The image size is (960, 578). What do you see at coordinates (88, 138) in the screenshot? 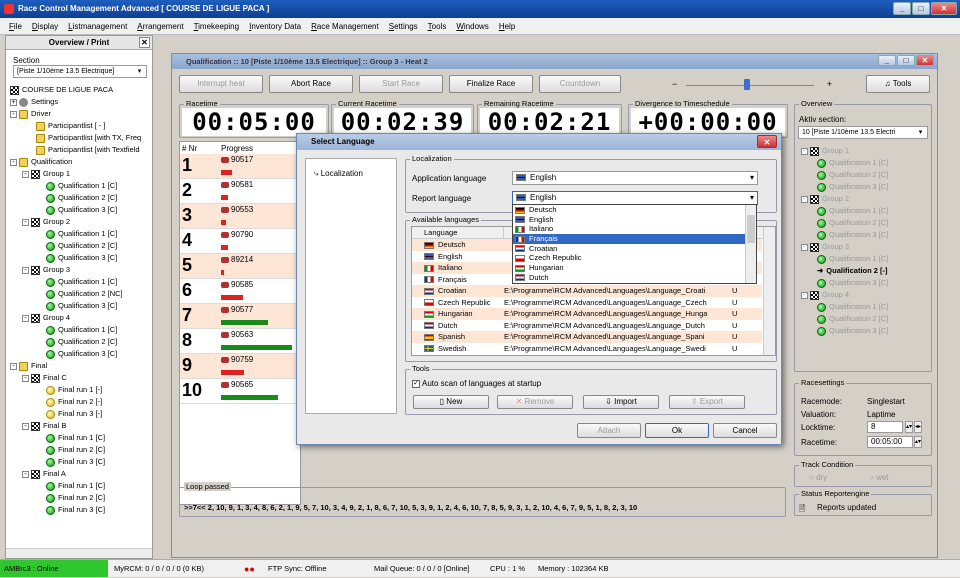
I see `tree-node: Participantlist [with TX, Freq` at bounding box center [88, 138].